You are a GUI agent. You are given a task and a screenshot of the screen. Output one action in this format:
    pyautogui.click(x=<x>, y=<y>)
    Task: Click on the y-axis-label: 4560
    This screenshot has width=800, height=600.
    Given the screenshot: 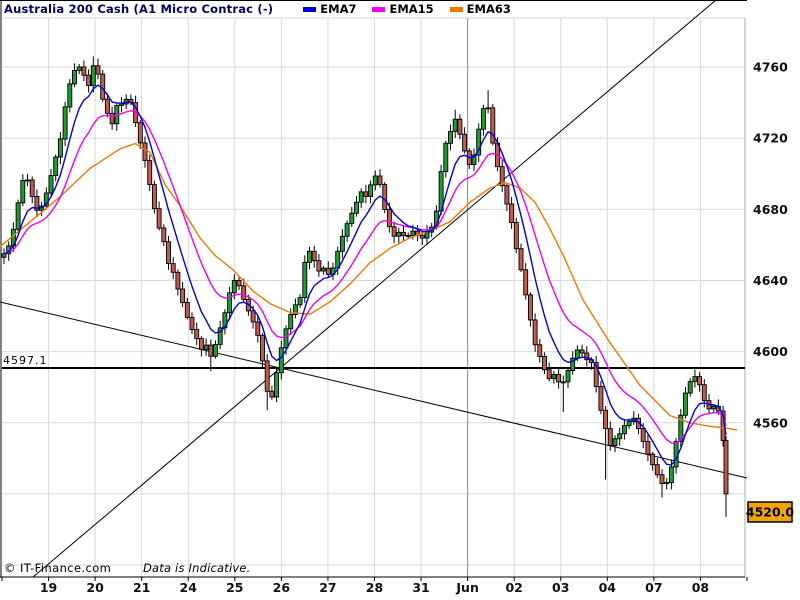 What is the action you would take?
    pyautogui.click(x=770, y=422)
    